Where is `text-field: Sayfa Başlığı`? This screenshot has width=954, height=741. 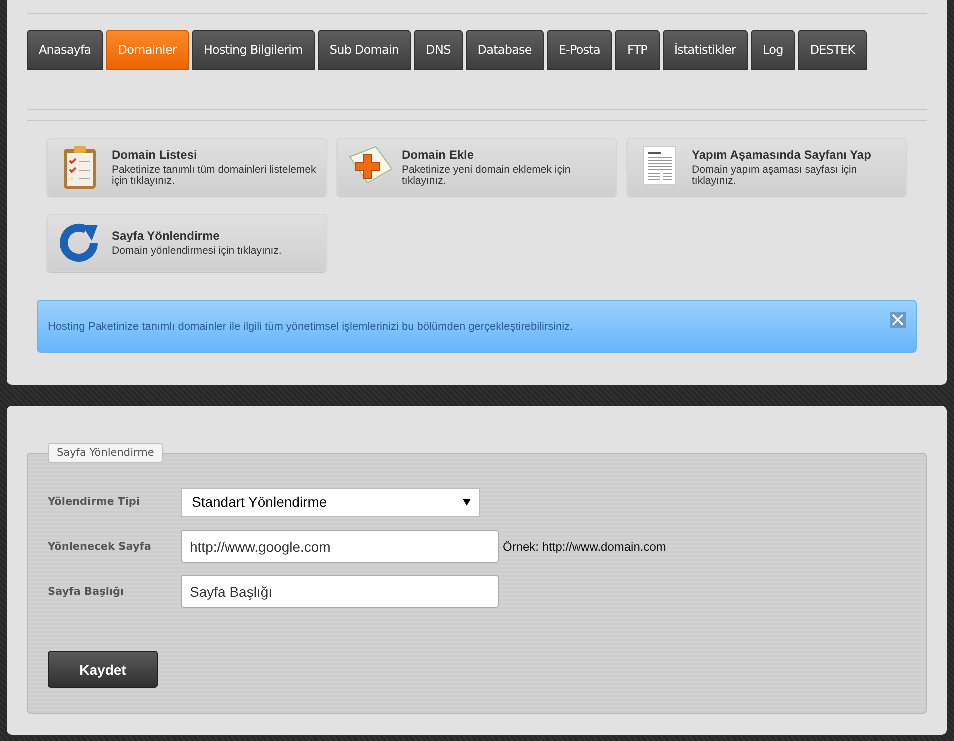
text-field: Sayfa Başlığı is located at coordinates (340, 591).